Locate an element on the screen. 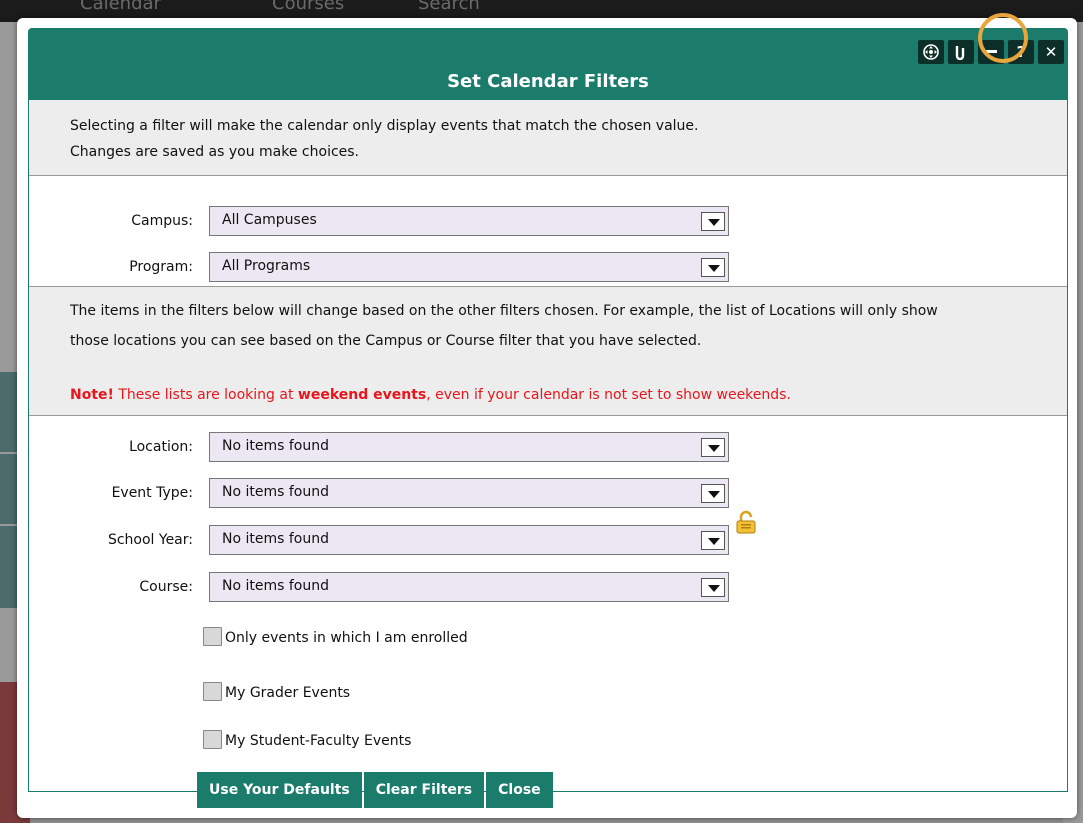  bg-tab-courses: Courses is located at coordinates (308, 7).